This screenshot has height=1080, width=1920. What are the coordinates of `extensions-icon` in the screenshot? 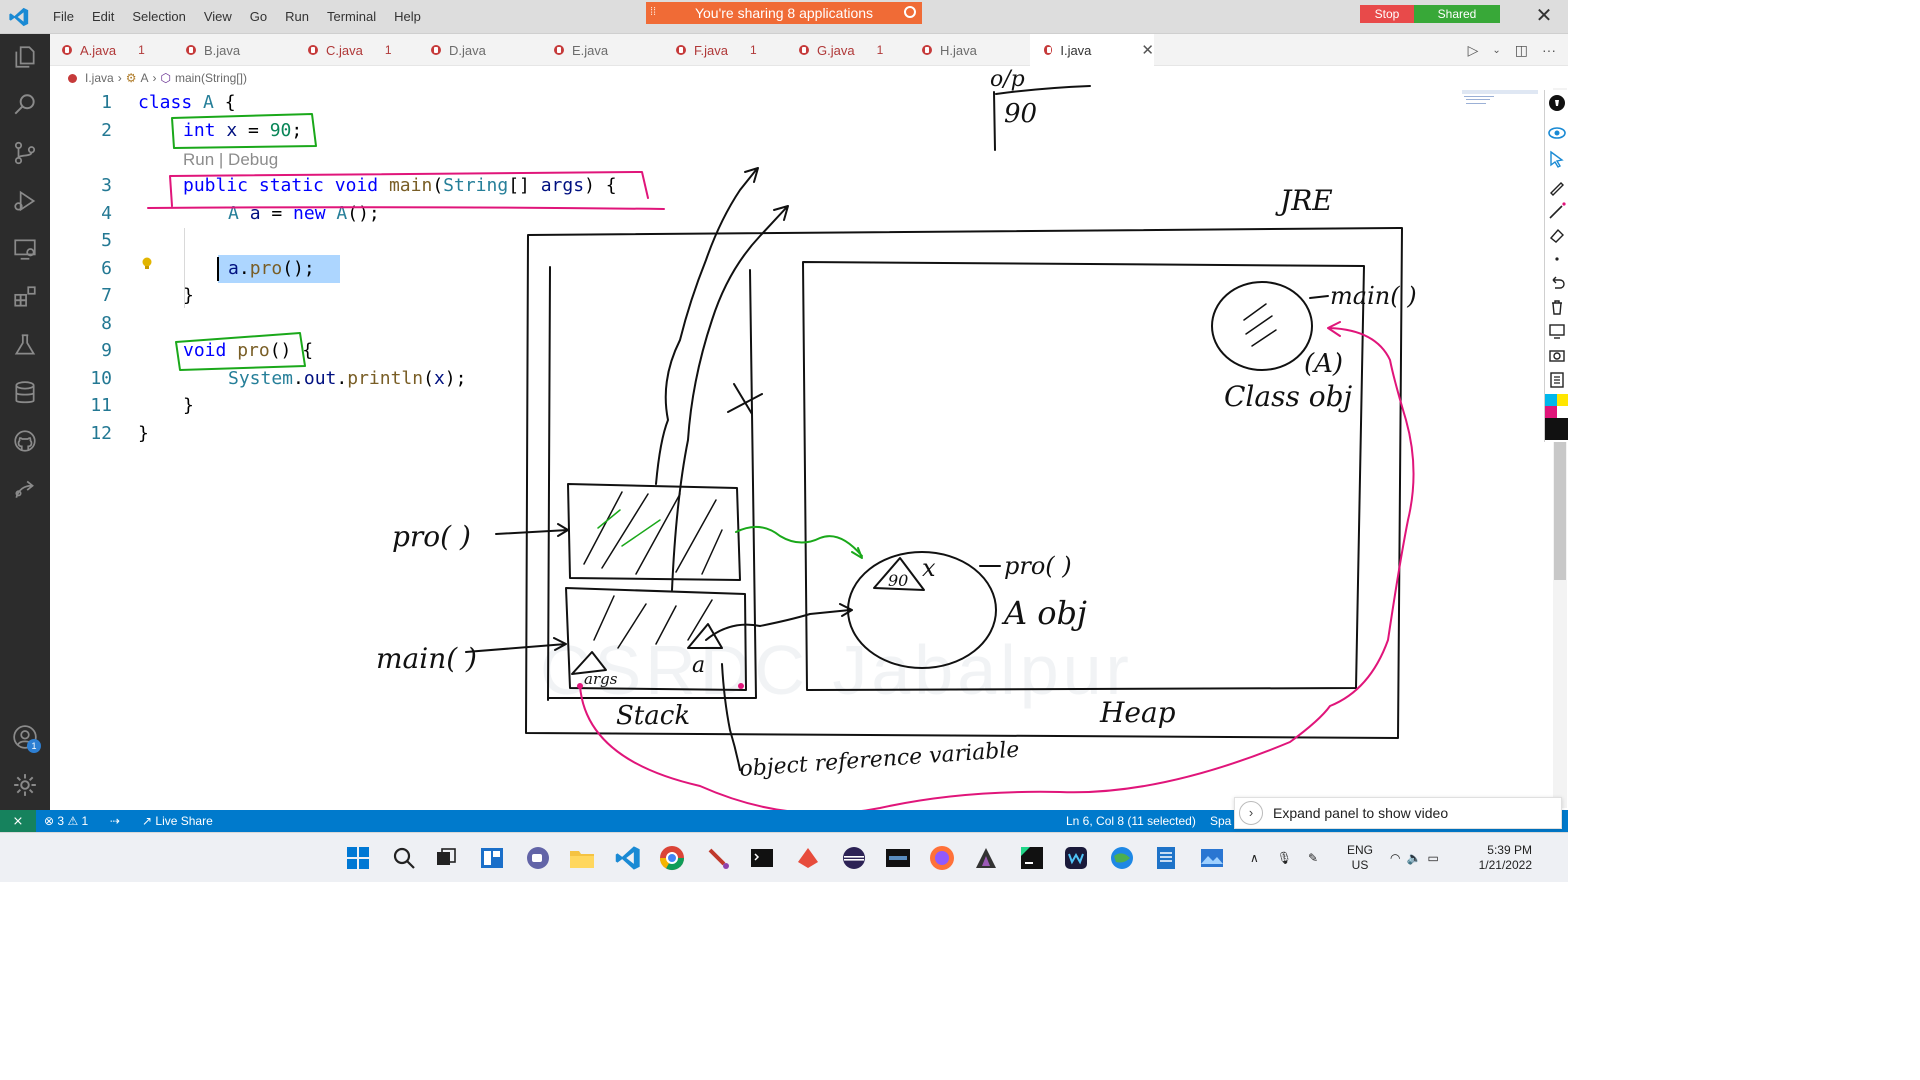 It's located at (25, 297).